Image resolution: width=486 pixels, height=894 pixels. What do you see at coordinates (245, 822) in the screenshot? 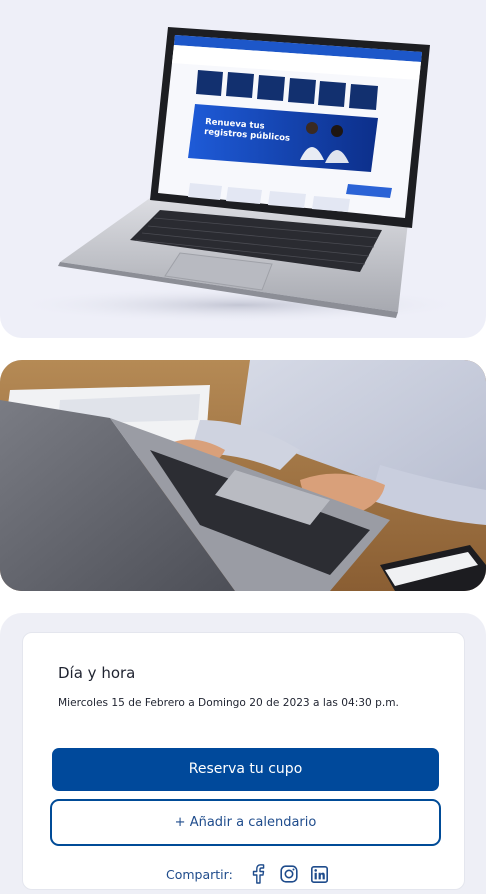
I see `add-to-calendar-button: + Añadir a calendario` at bounding box center [245, 822].